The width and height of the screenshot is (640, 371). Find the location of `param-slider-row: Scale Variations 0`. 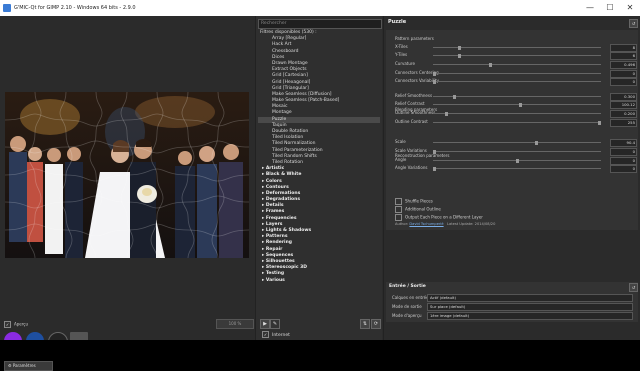

param-slider-row: Scale Variations 0 is located at coordinates (516, 152).